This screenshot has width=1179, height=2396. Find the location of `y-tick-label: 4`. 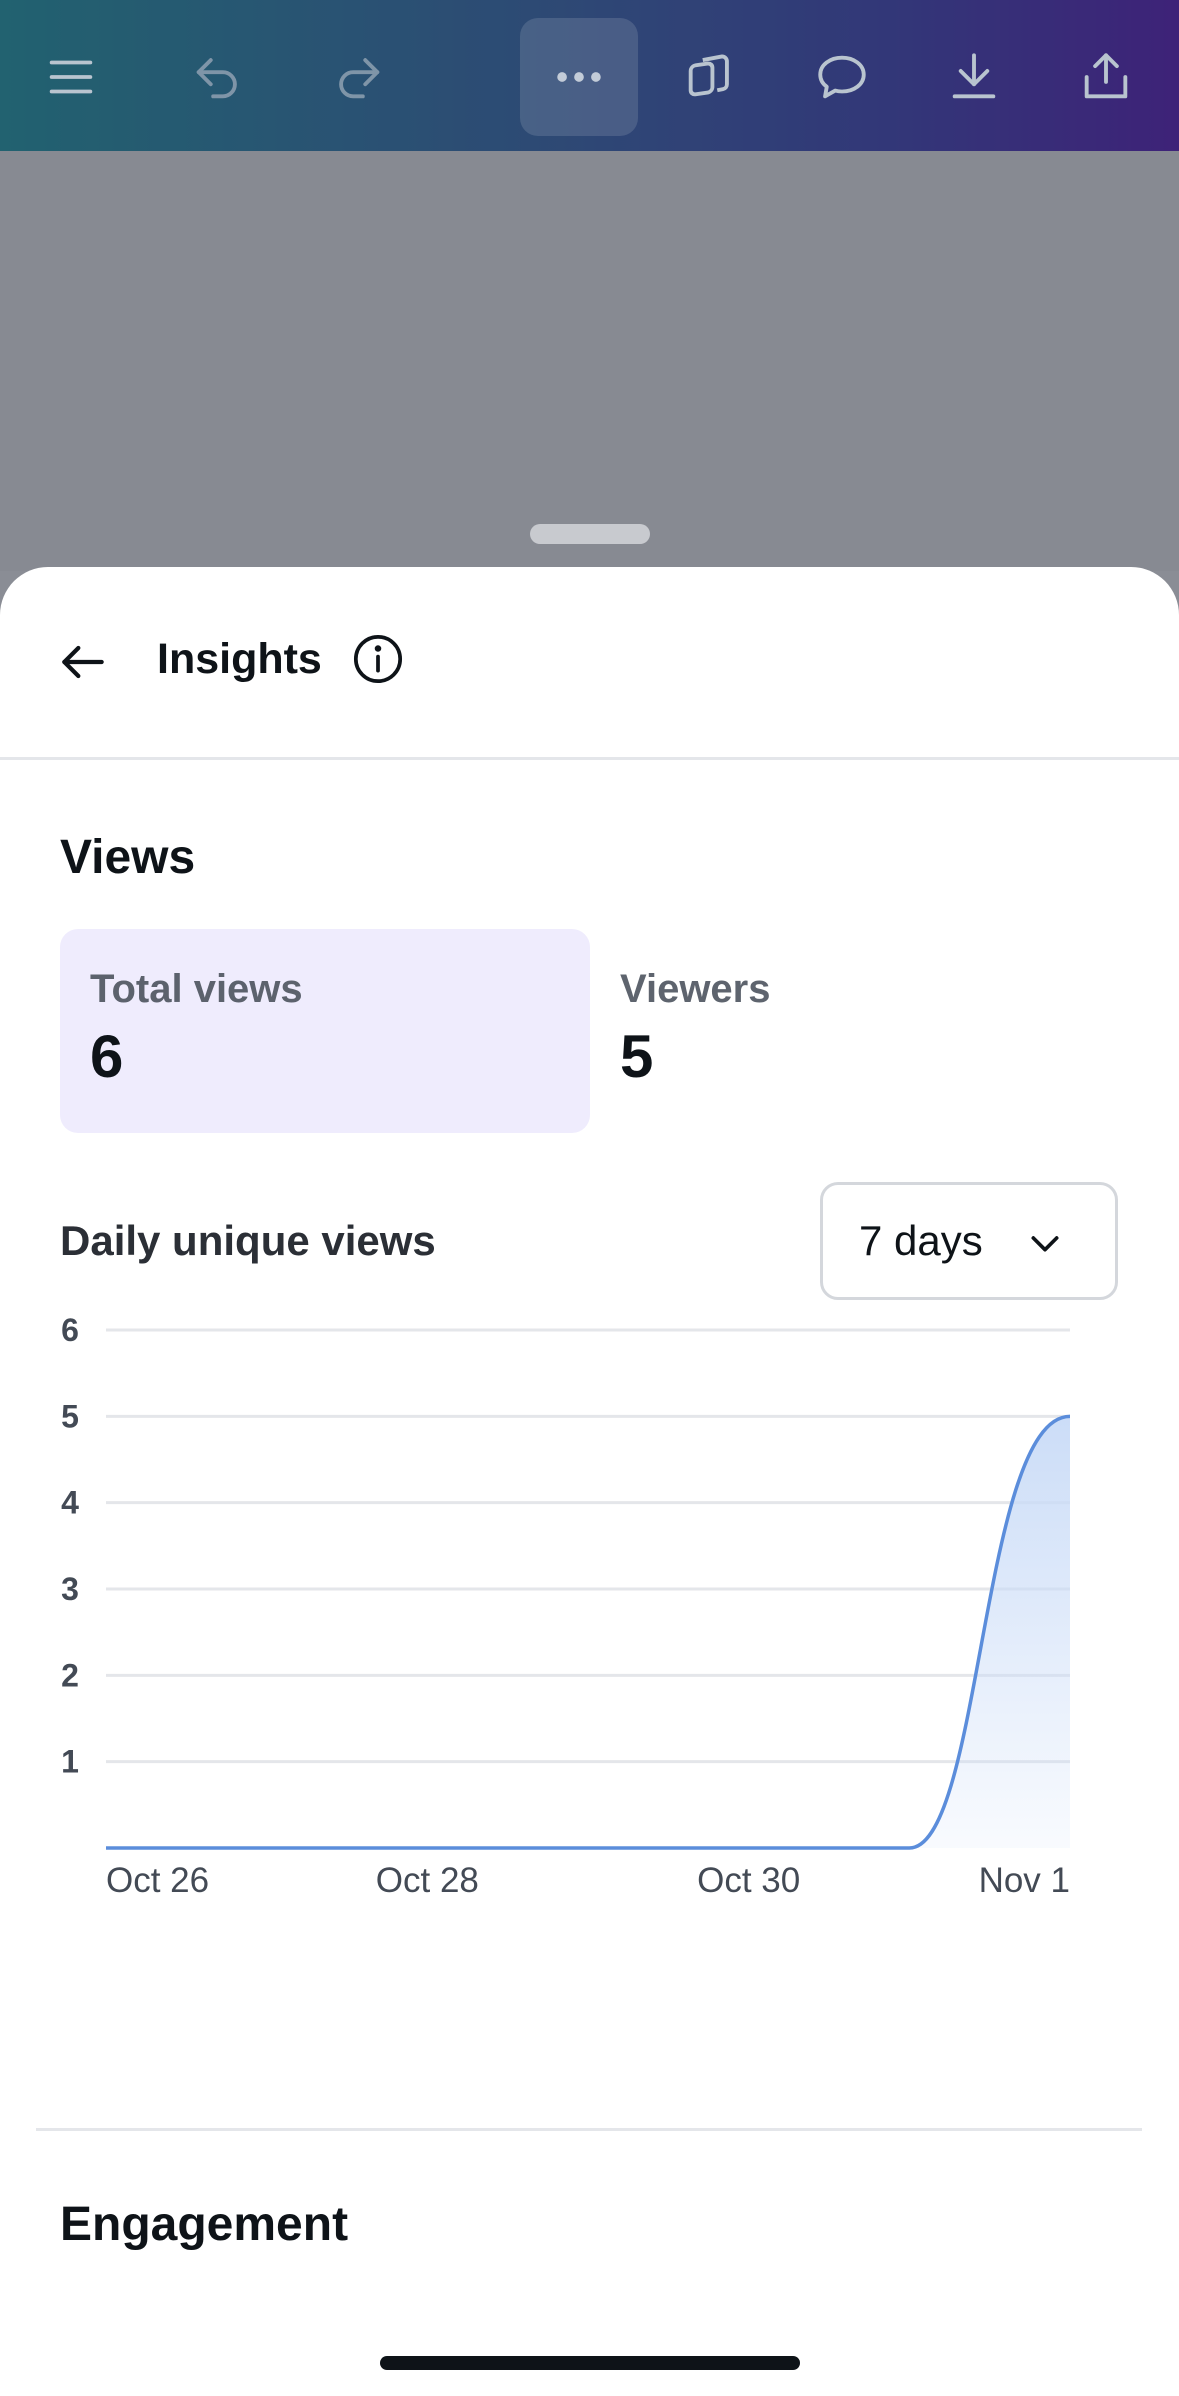

y-tick-label: 4 is located at coordinates (70, 1503).